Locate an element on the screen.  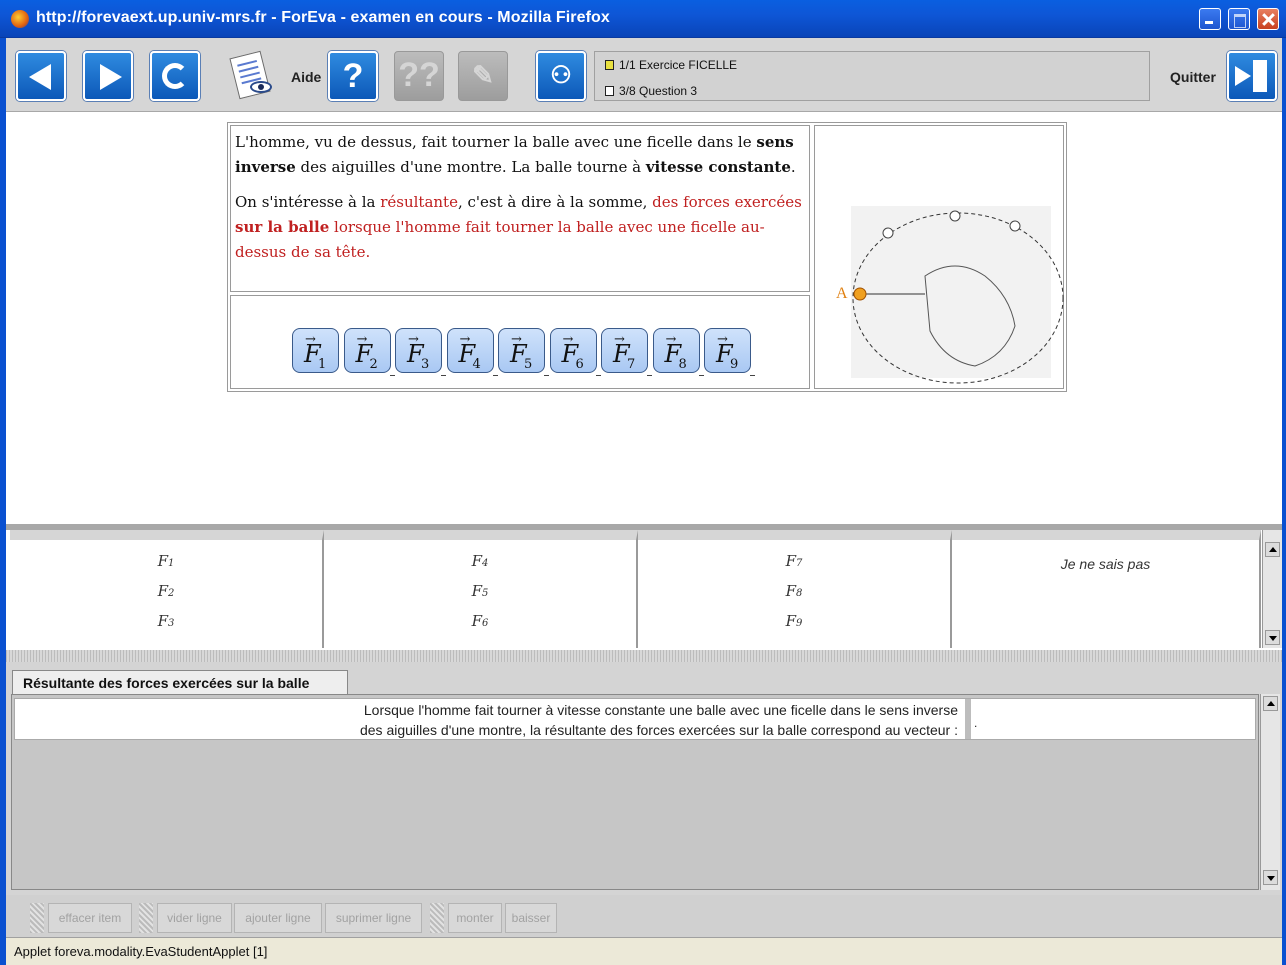
vider-ligne-button: vider ligne is located at coordinates (194, 918).